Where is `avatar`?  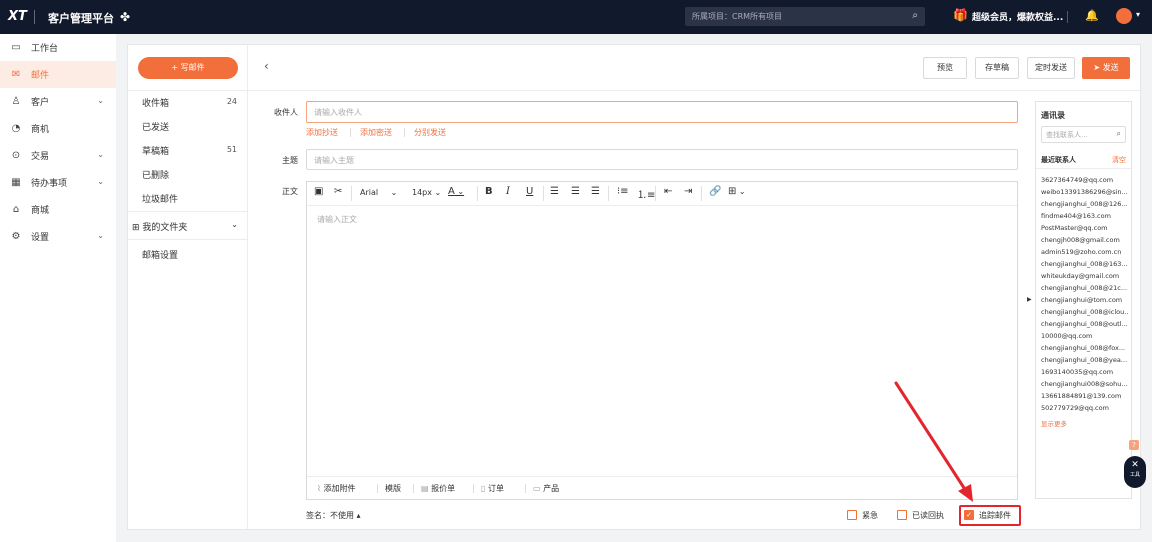
avatar is located at coordinates (1124, 16).